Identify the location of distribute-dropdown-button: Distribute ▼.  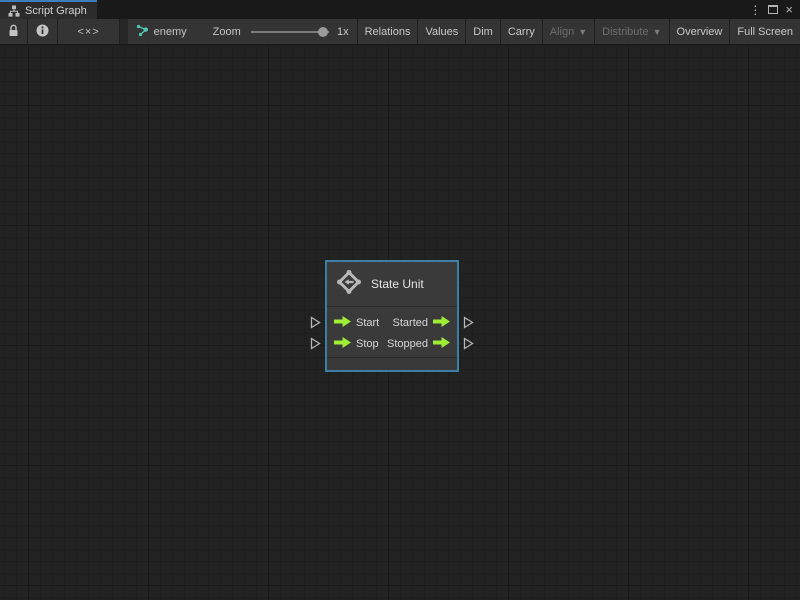
(632, 31).